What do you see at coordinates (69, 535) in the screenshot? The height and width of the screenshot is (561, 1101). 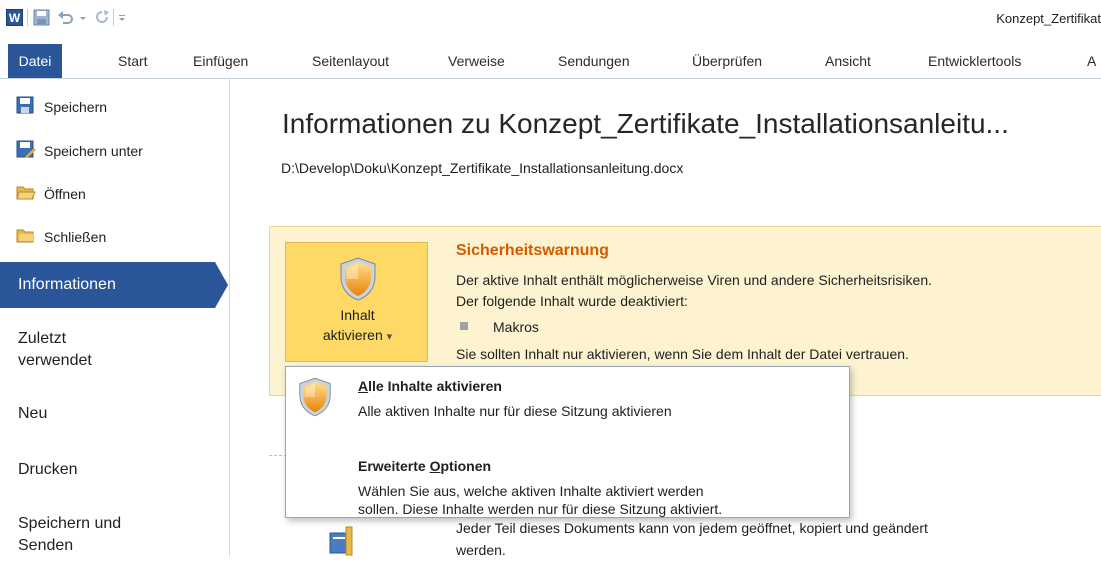 I see `sidebar-item-speichern-und-senden: Speichern und Senden` at bounding box center [69, 535].